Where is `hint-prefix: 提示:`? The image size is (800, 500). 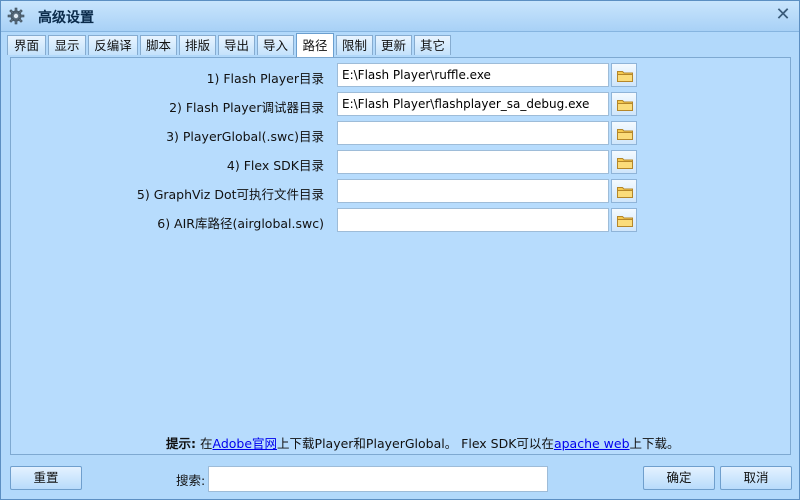 hint-prefix: 提示: is located at coordinates (181, 443).